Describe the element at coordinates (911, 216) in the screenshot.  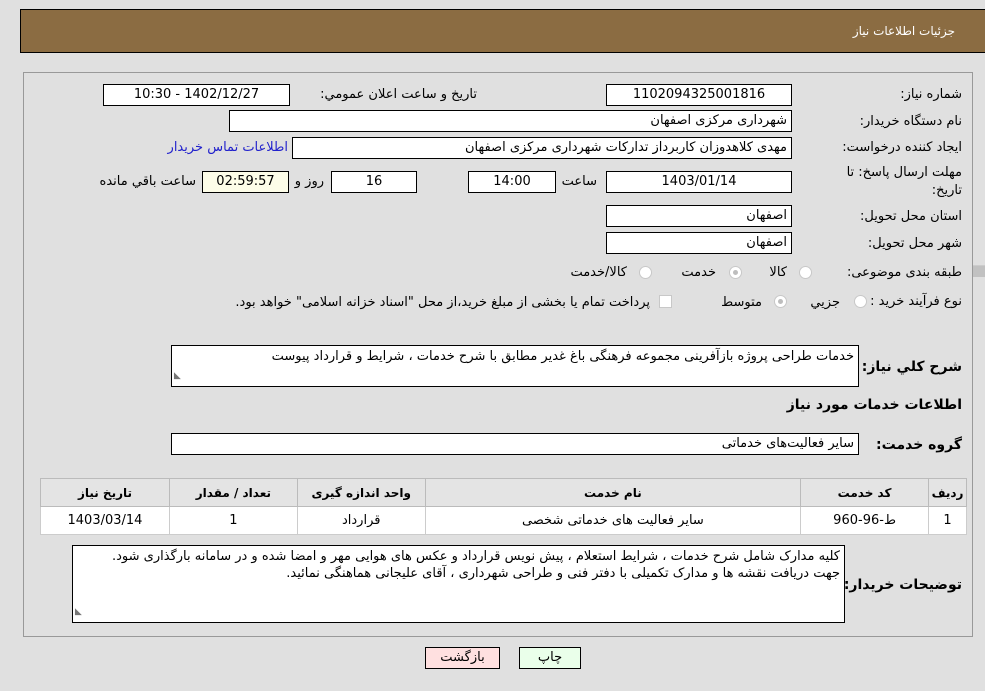
I see `province-label: استان محل تحویل:` at that location.